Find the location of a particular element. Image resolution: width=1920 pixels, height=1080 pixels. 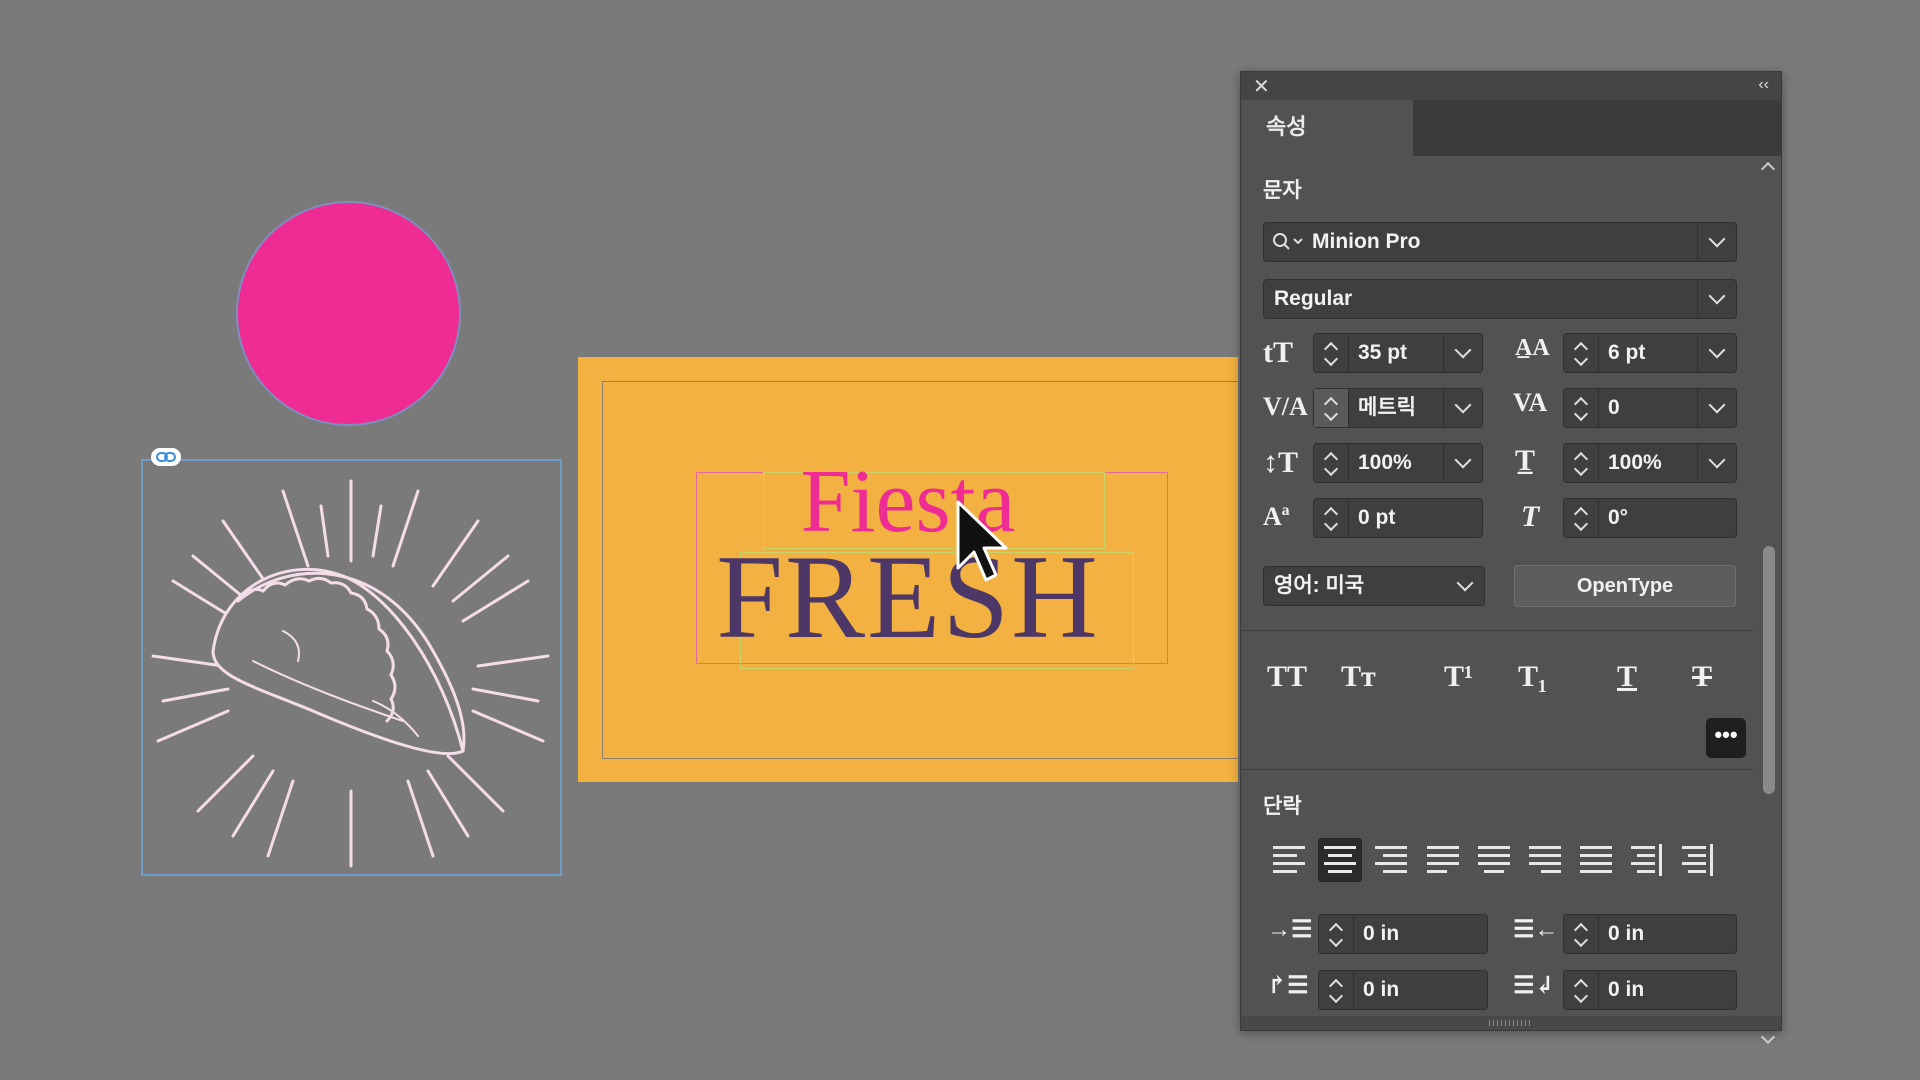

right-indent-field: 0 in is located at coordinates (1650, 934).